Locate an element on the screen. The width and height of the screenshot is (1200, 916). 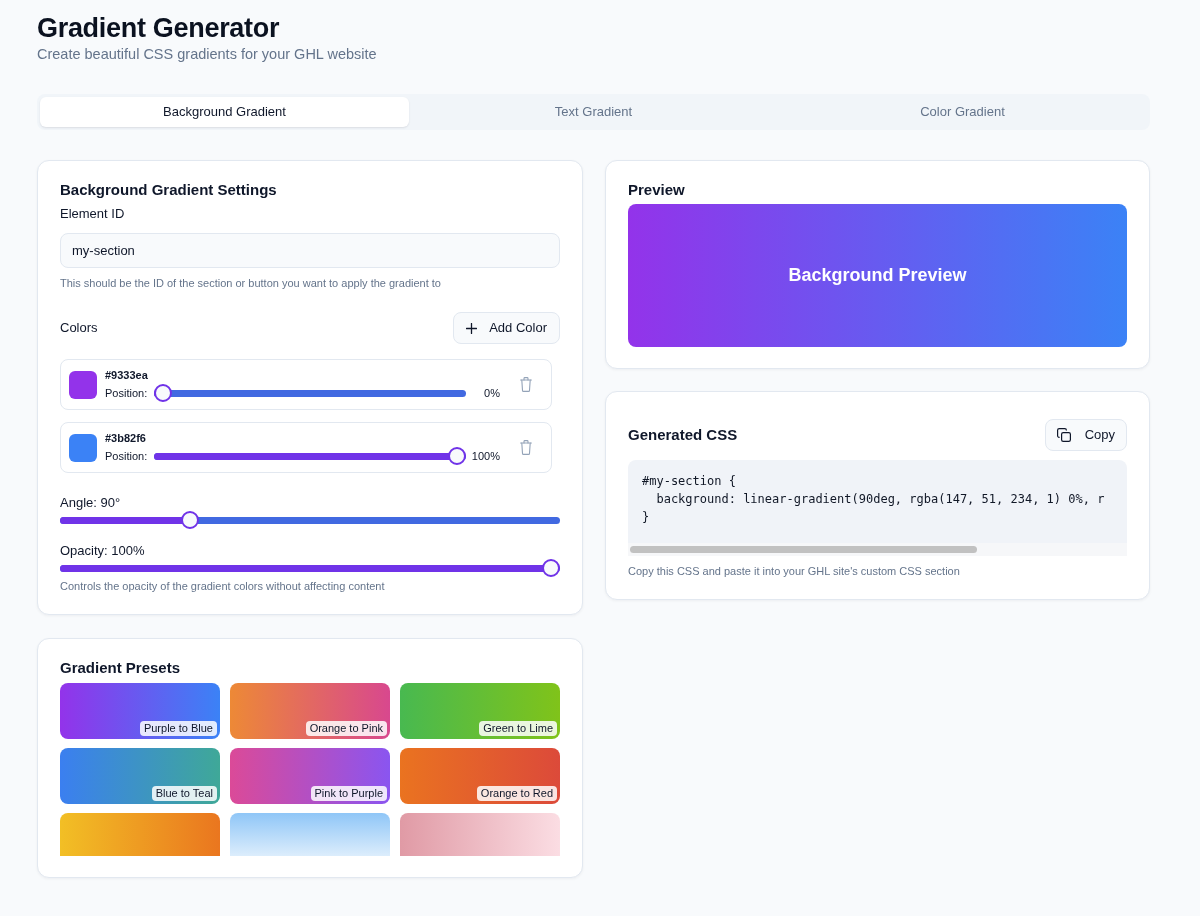
card-title: Generated CSS is located at coordinates (683, 435).